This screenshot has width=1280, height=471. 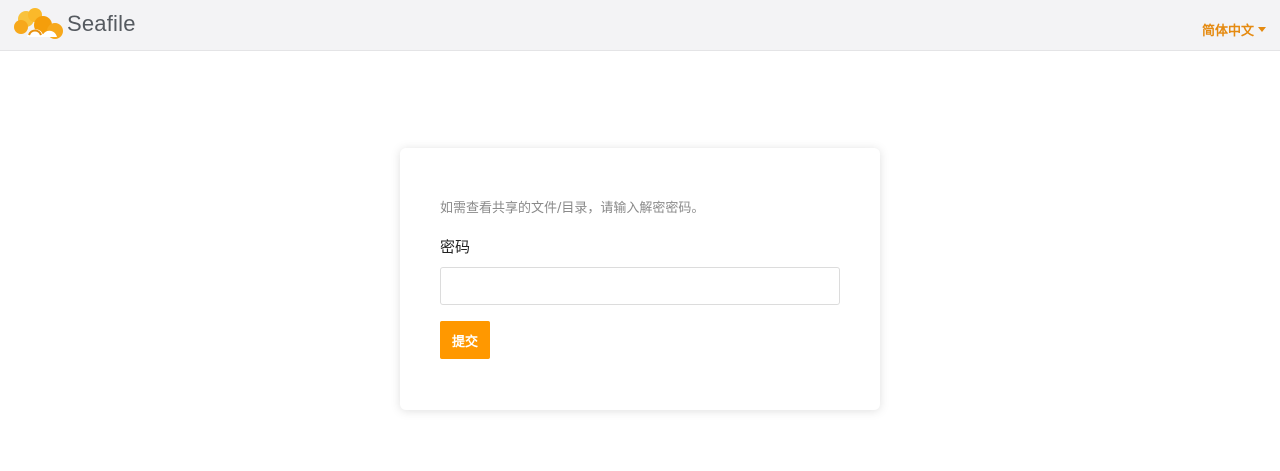 What do you see at coordinates (1227, 31) in the screenshot?
I see `language-label: 简体中文` at bounding box center [1227, 31].